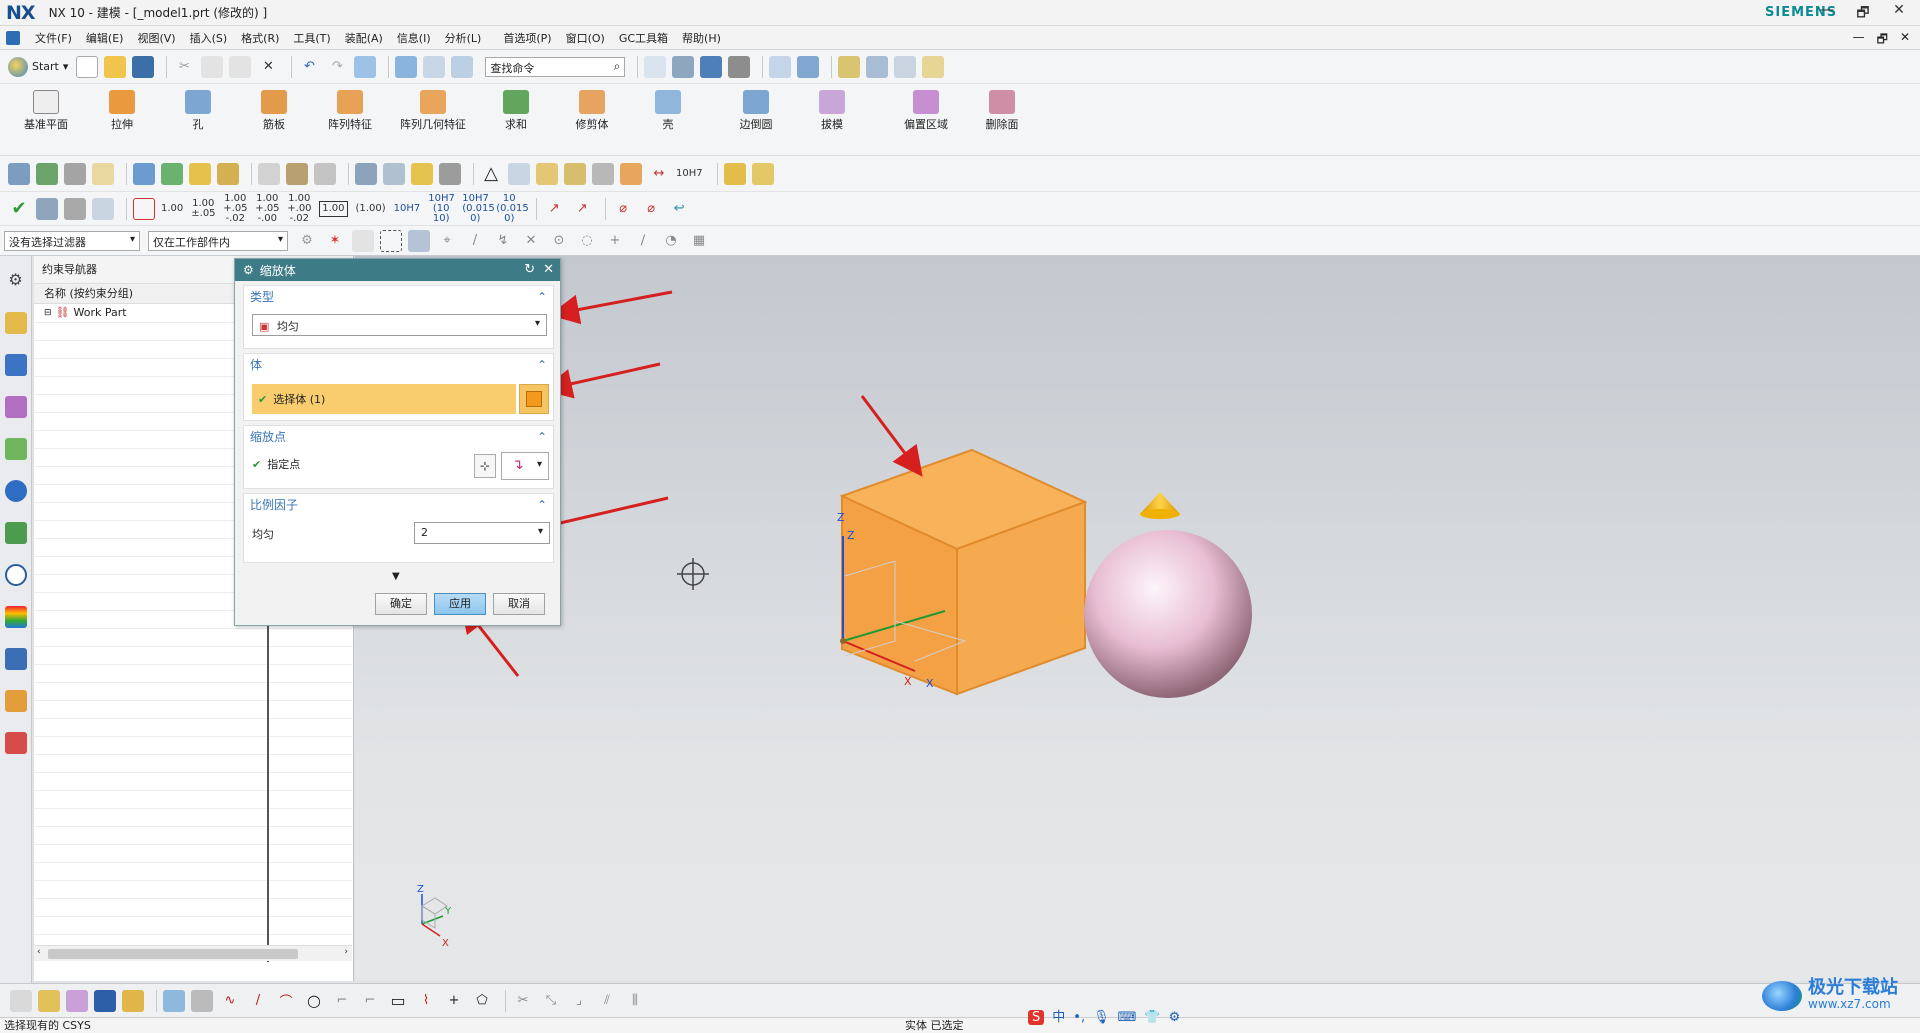 The image size is (1920, 1033). I want to click on add-section-icon, so click(547, 173).